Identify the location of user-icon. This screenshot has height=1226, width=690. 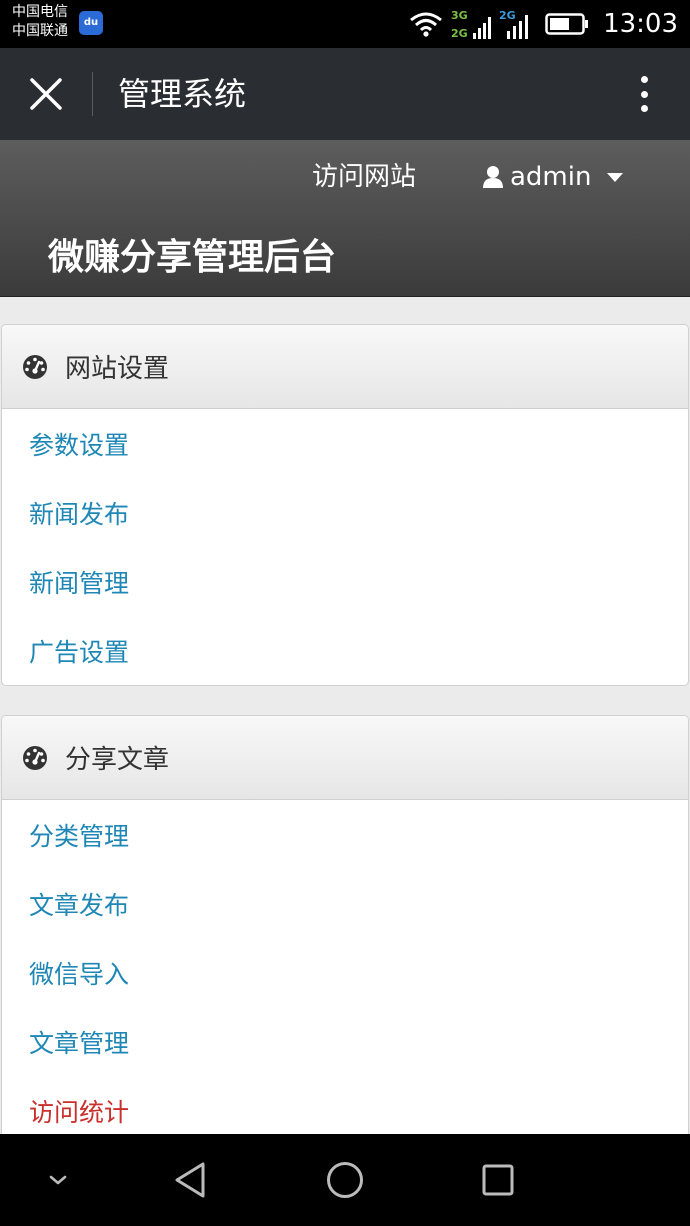
(493, 177).